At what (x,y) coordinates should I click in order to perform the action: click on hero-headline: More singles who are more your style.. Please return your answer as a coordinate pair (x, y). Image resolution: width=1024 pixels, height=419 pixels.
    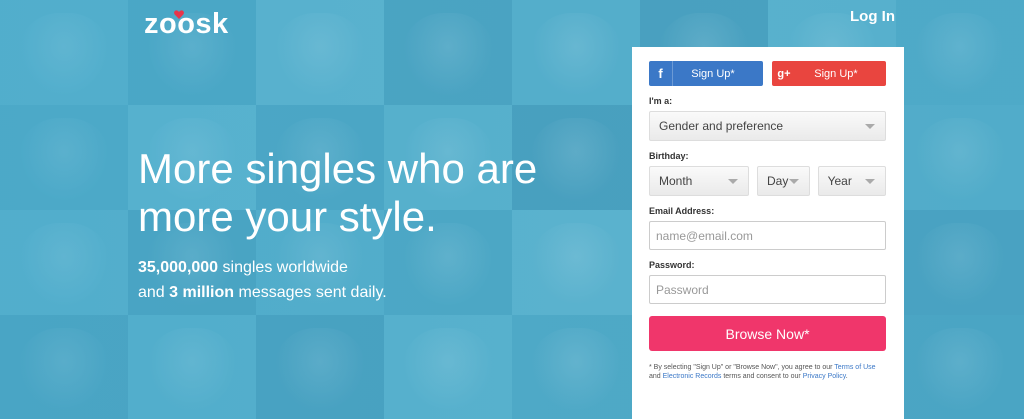
    Looking at the image, I should click on (338, 192).